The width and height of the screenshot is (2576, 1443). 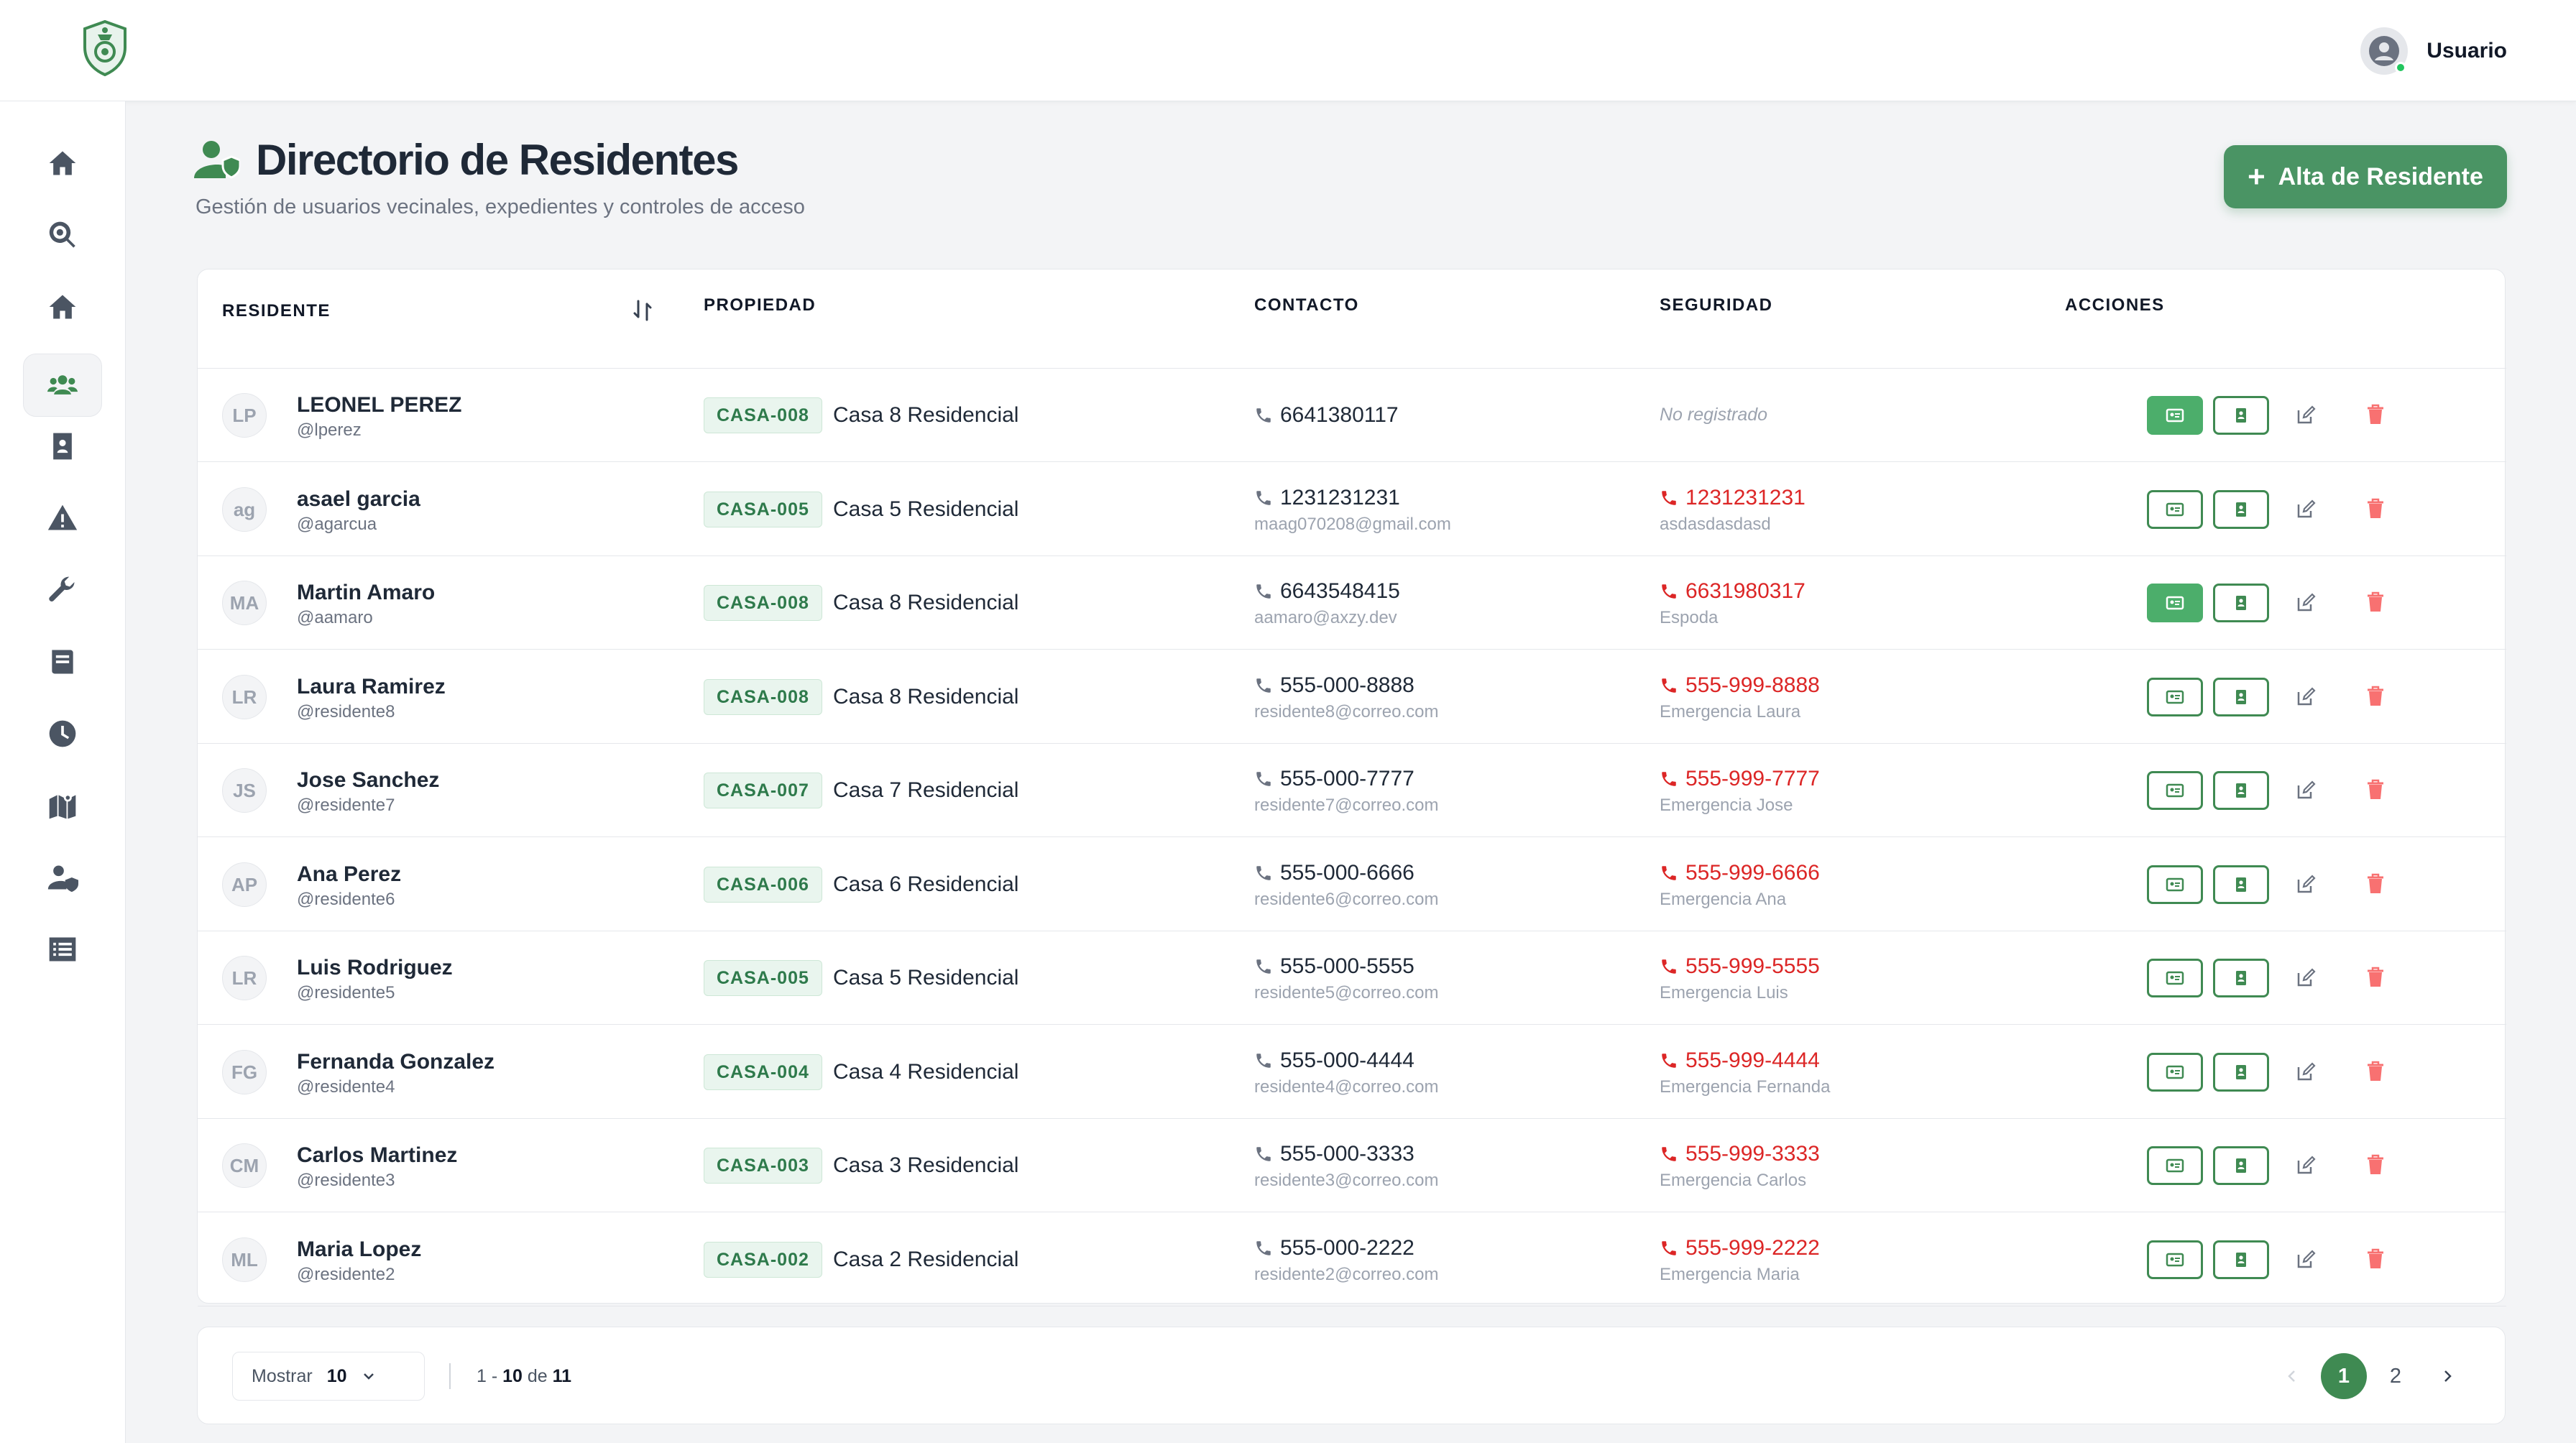 I want to click on emergency-phone-number: 555-999-8888, so click(x=1752, y=685).